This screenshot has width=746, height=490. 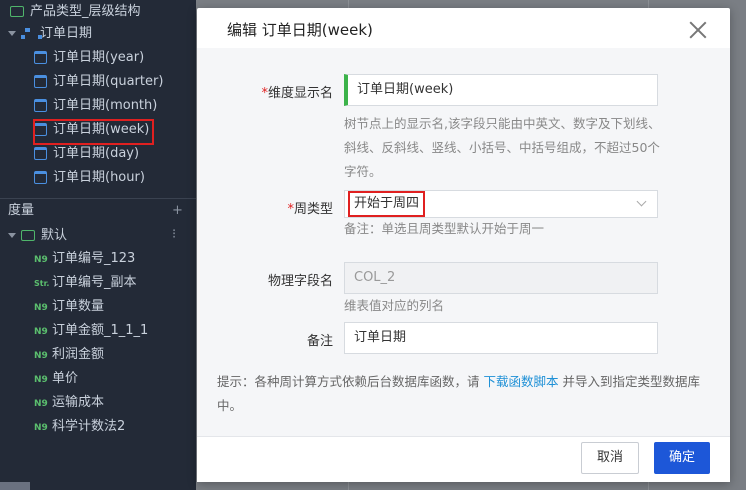 What do you see at coordinates (37, 236) in the screenshot?
I see `tree-item-default-folder: 默认` at bounding box center [37, 236].